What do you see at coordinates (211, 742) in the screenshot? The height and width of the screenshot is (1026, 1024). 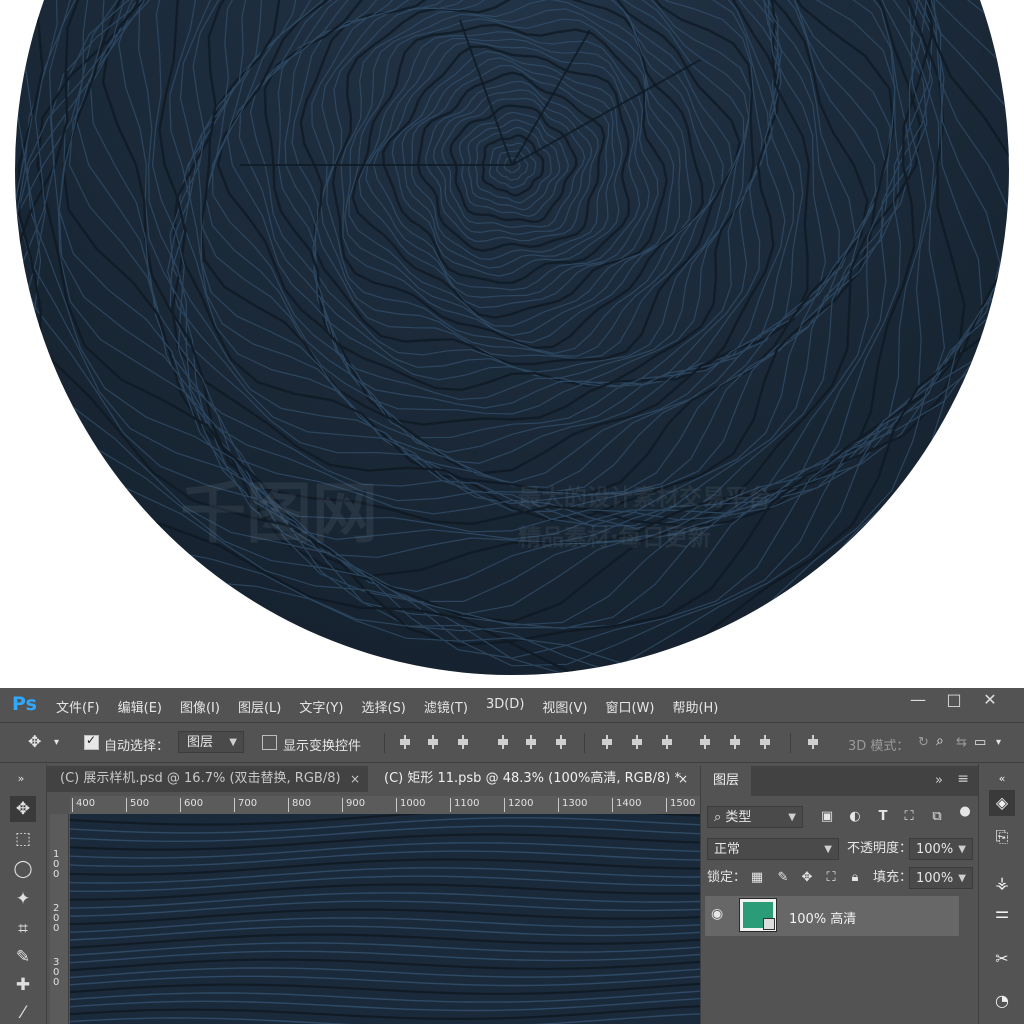 I see `auto-select-dropdown: 图层 ▼` at bounding box center [211, 742].